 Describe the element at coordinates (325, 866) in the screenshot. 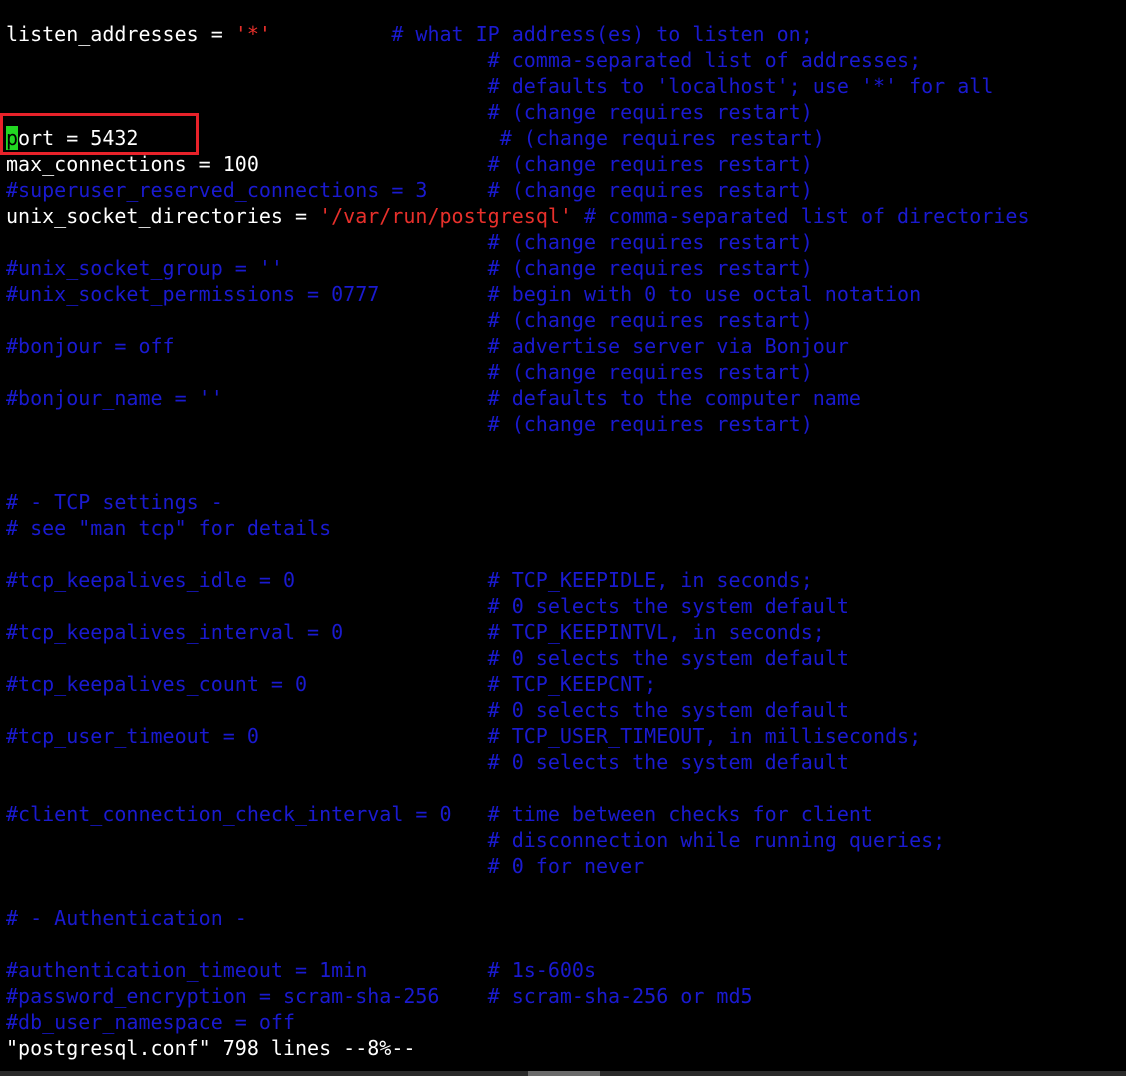

I see `comment-text: # 0 for never` at that location.